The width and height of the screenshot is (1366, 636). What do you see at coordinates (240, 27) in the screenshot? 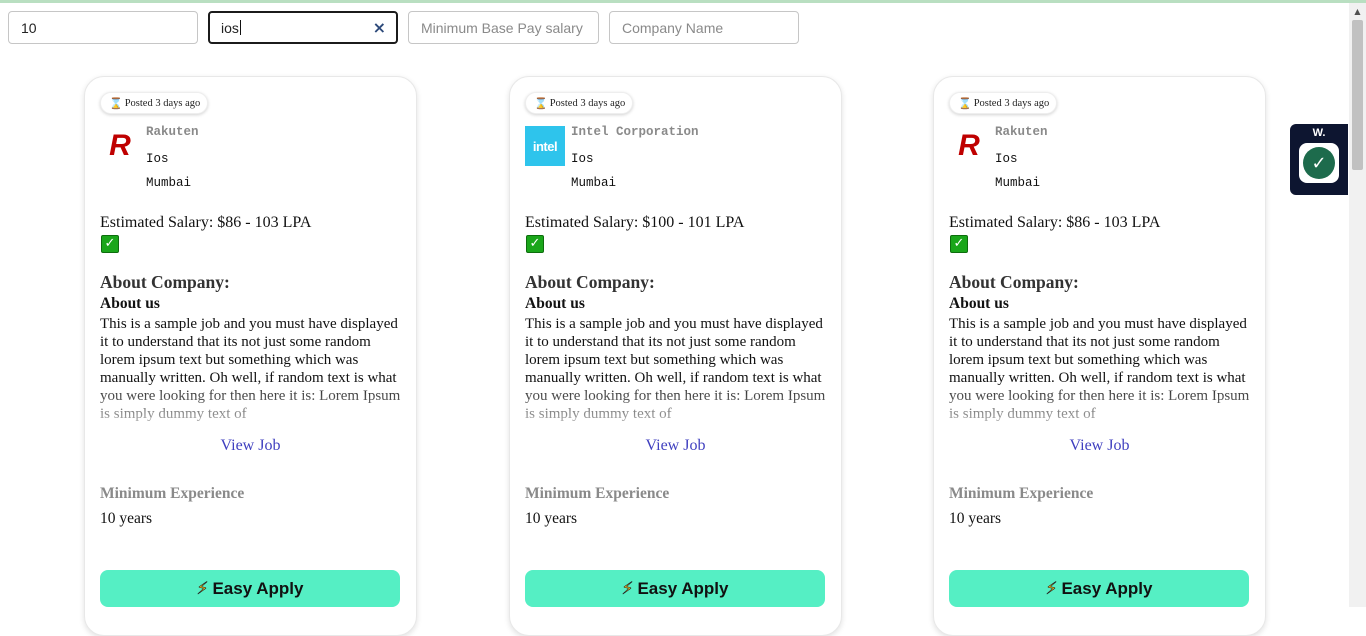
I see `text-caret` at bounding box center [240, 27].